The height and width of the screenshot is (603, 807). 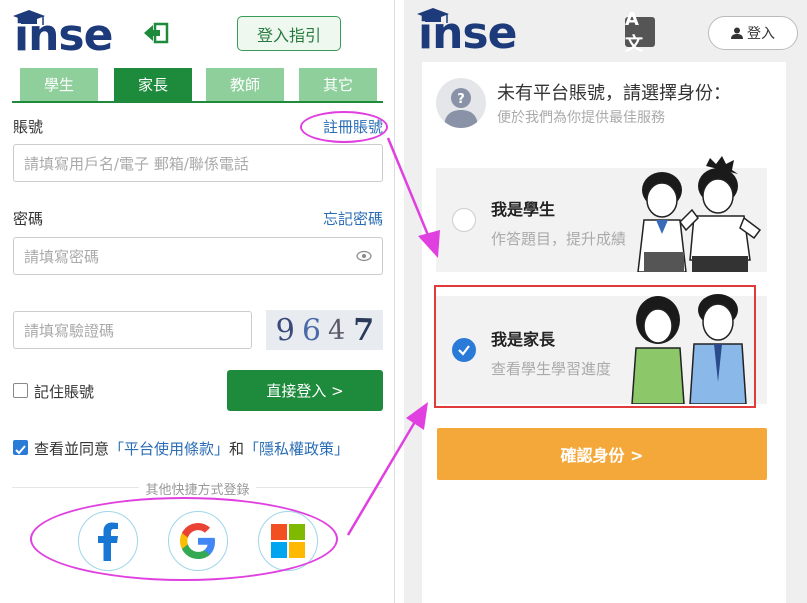 I want to click on checkmark-icon, so click(x=20, y=450).